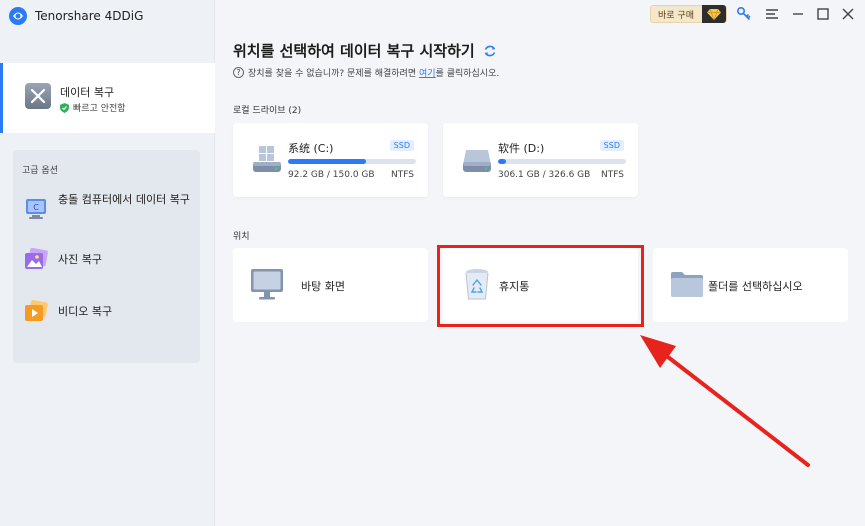 The width and height of the screenshot is (865, 526). I want to click on folder-icon, so click(687, 284).